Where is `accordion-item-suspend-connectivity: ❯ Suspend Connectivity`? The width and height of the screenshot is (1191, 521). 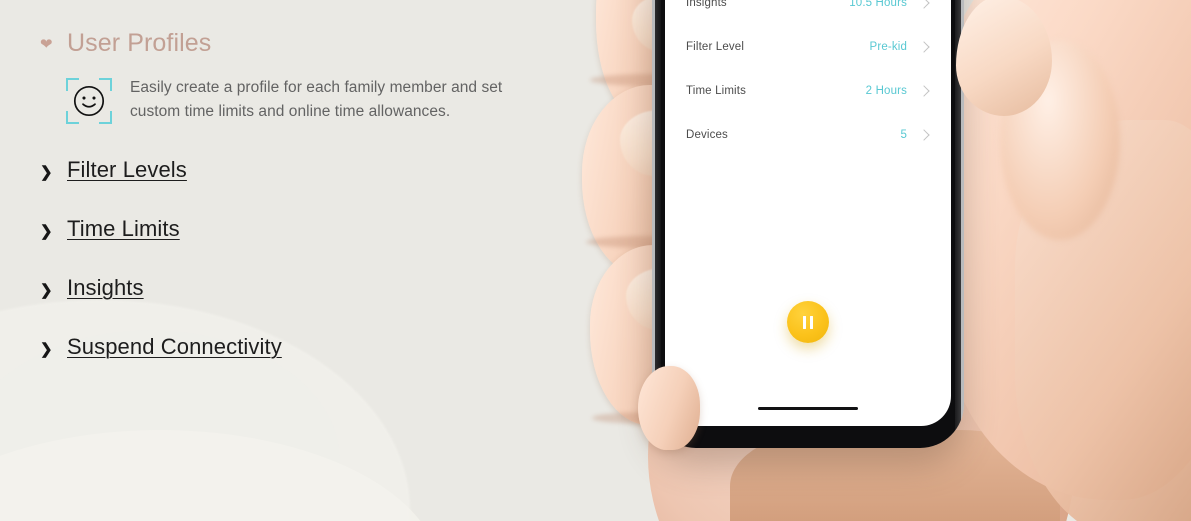
accordion-item-suspend-connectivity: ❯ Suspend Connectivity is located at coordinates (300, 347).